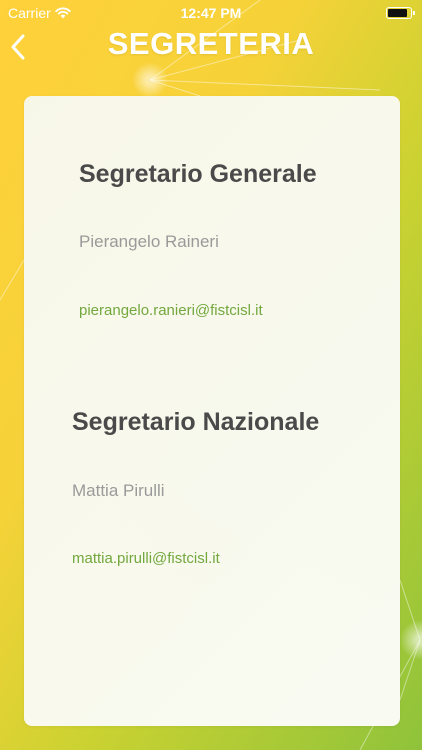  I want to click on section-title: Segretario Nazionale, so click(196, 422).